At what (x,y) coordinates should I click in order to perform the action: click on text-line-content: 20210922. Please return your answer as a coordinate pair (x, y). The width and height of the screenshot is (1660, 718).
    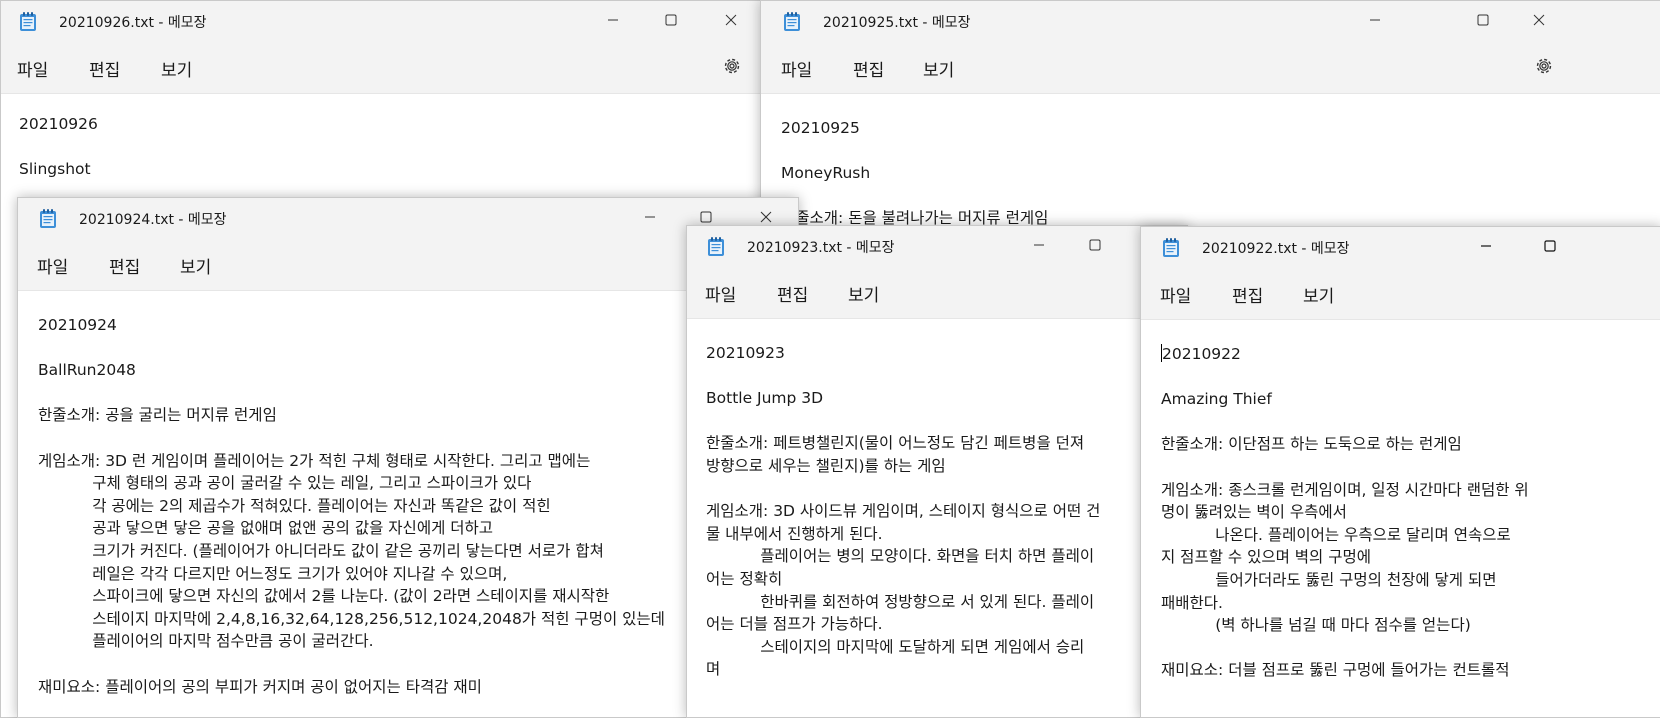
    Looking at the image, I should click on (1201, 354).